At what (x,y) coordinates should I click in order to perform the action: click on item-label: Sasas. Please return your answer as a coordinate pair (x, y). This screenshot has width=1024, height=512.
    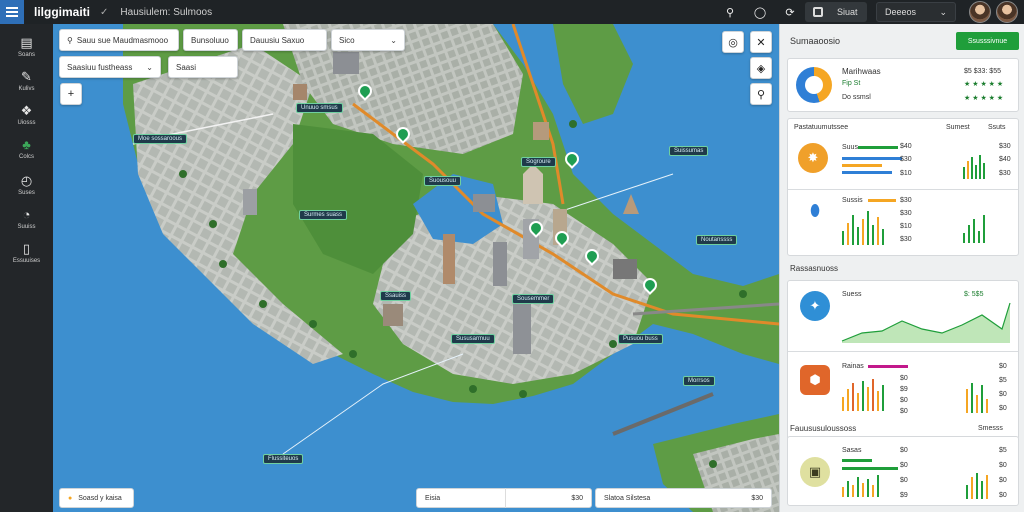
    Looking at the image, I should click on (852, 450).